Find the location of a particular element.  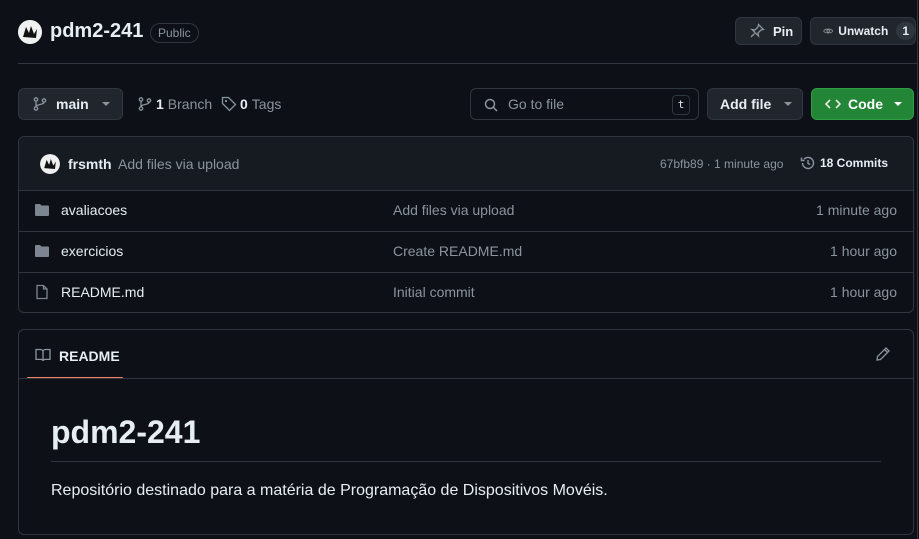

branch-count: 1 is located at coordinates (160, 104).